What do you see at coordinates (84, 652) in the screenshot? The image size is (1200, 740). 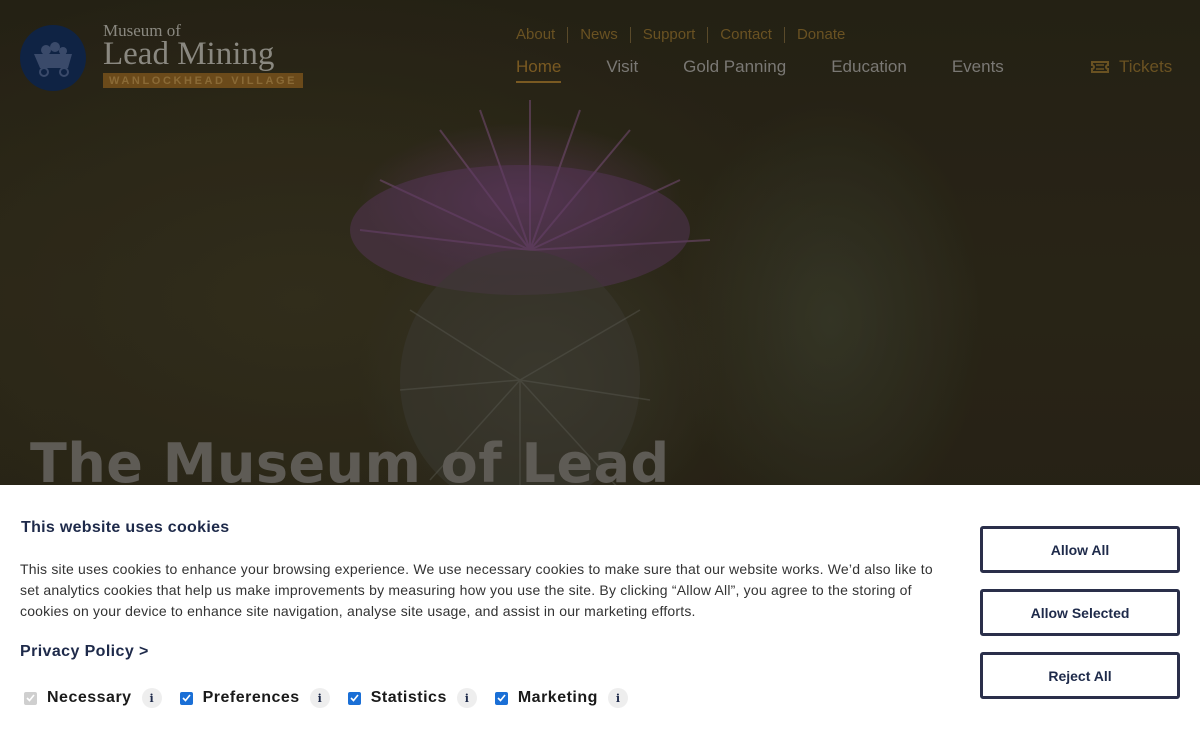 I see `privacy-policy-link: Privacy Policy >` at bounding box center [84, 652].